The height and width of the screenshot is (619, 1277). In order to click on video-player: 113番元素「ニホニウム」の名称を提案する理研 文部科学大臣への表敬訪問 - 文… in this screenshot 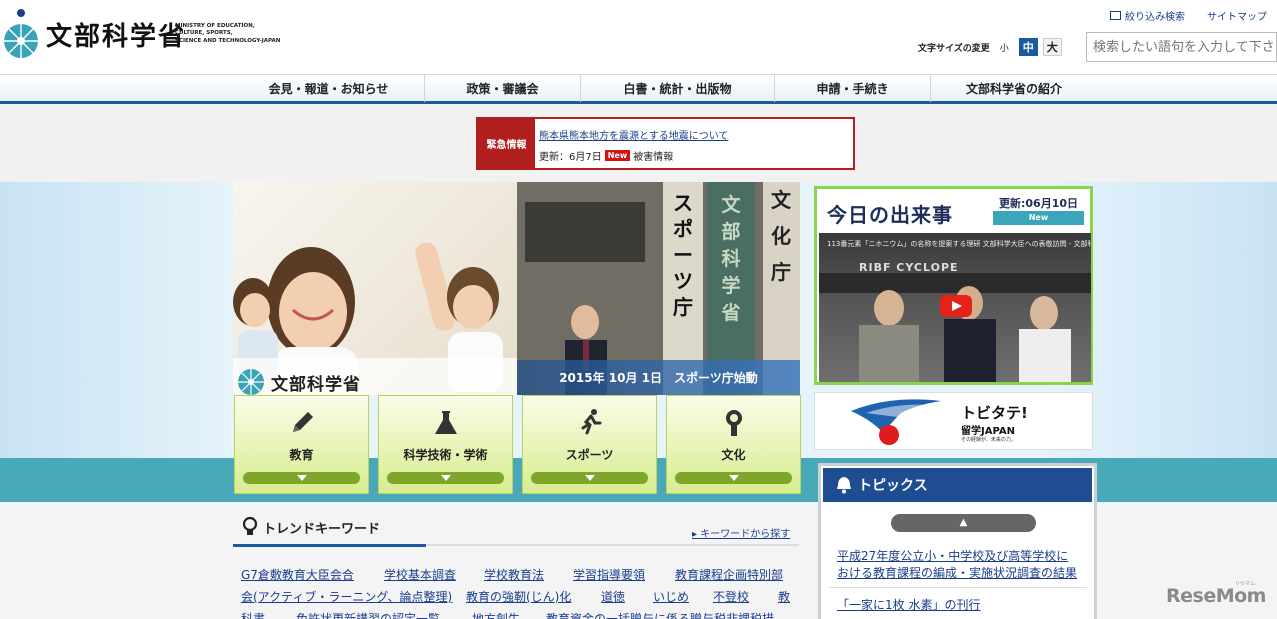, I will do `click(955, 307)`.